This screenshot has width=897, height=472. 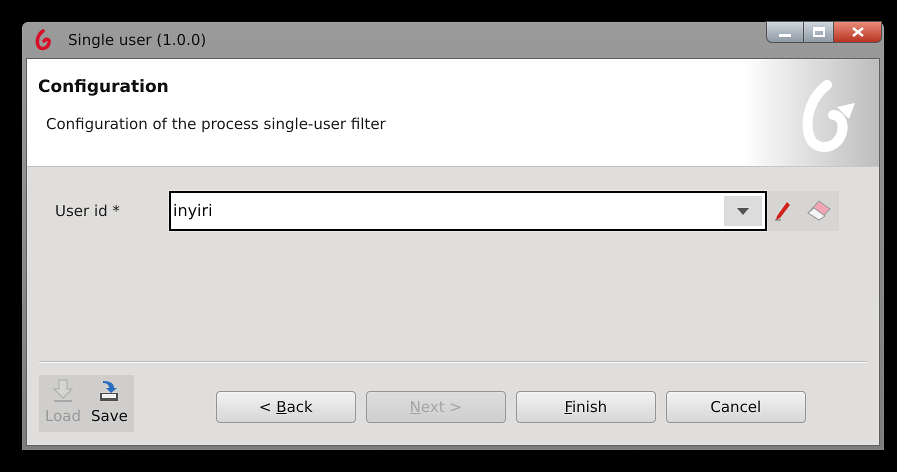 I want to click on window-title: Single user (1.0.0), so click(x=137, y=40).